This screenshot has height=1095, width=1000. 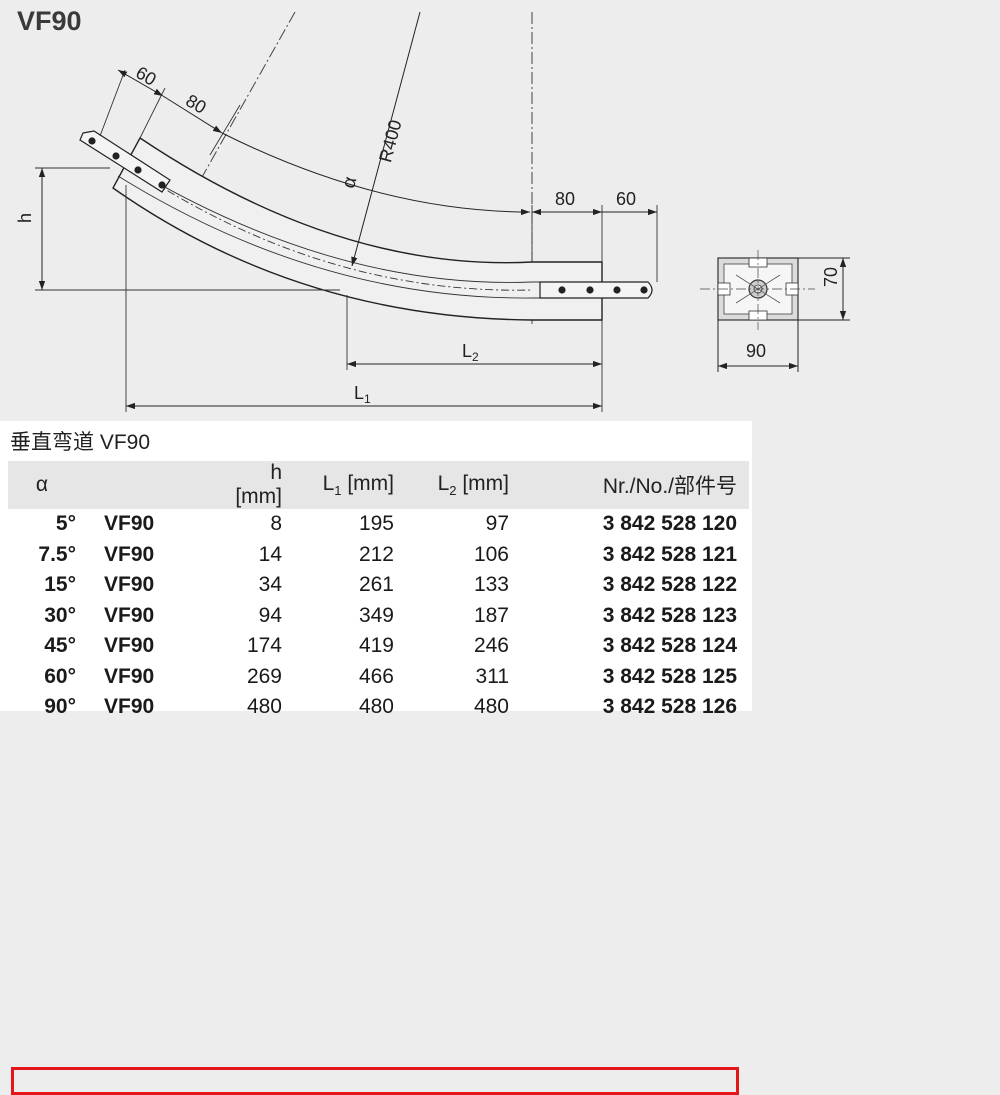 What do you see at coordinates (629, 485) in the screenshot?
I see `header-part-number: Nr./No./部件号` at bounding box center [629, 485].